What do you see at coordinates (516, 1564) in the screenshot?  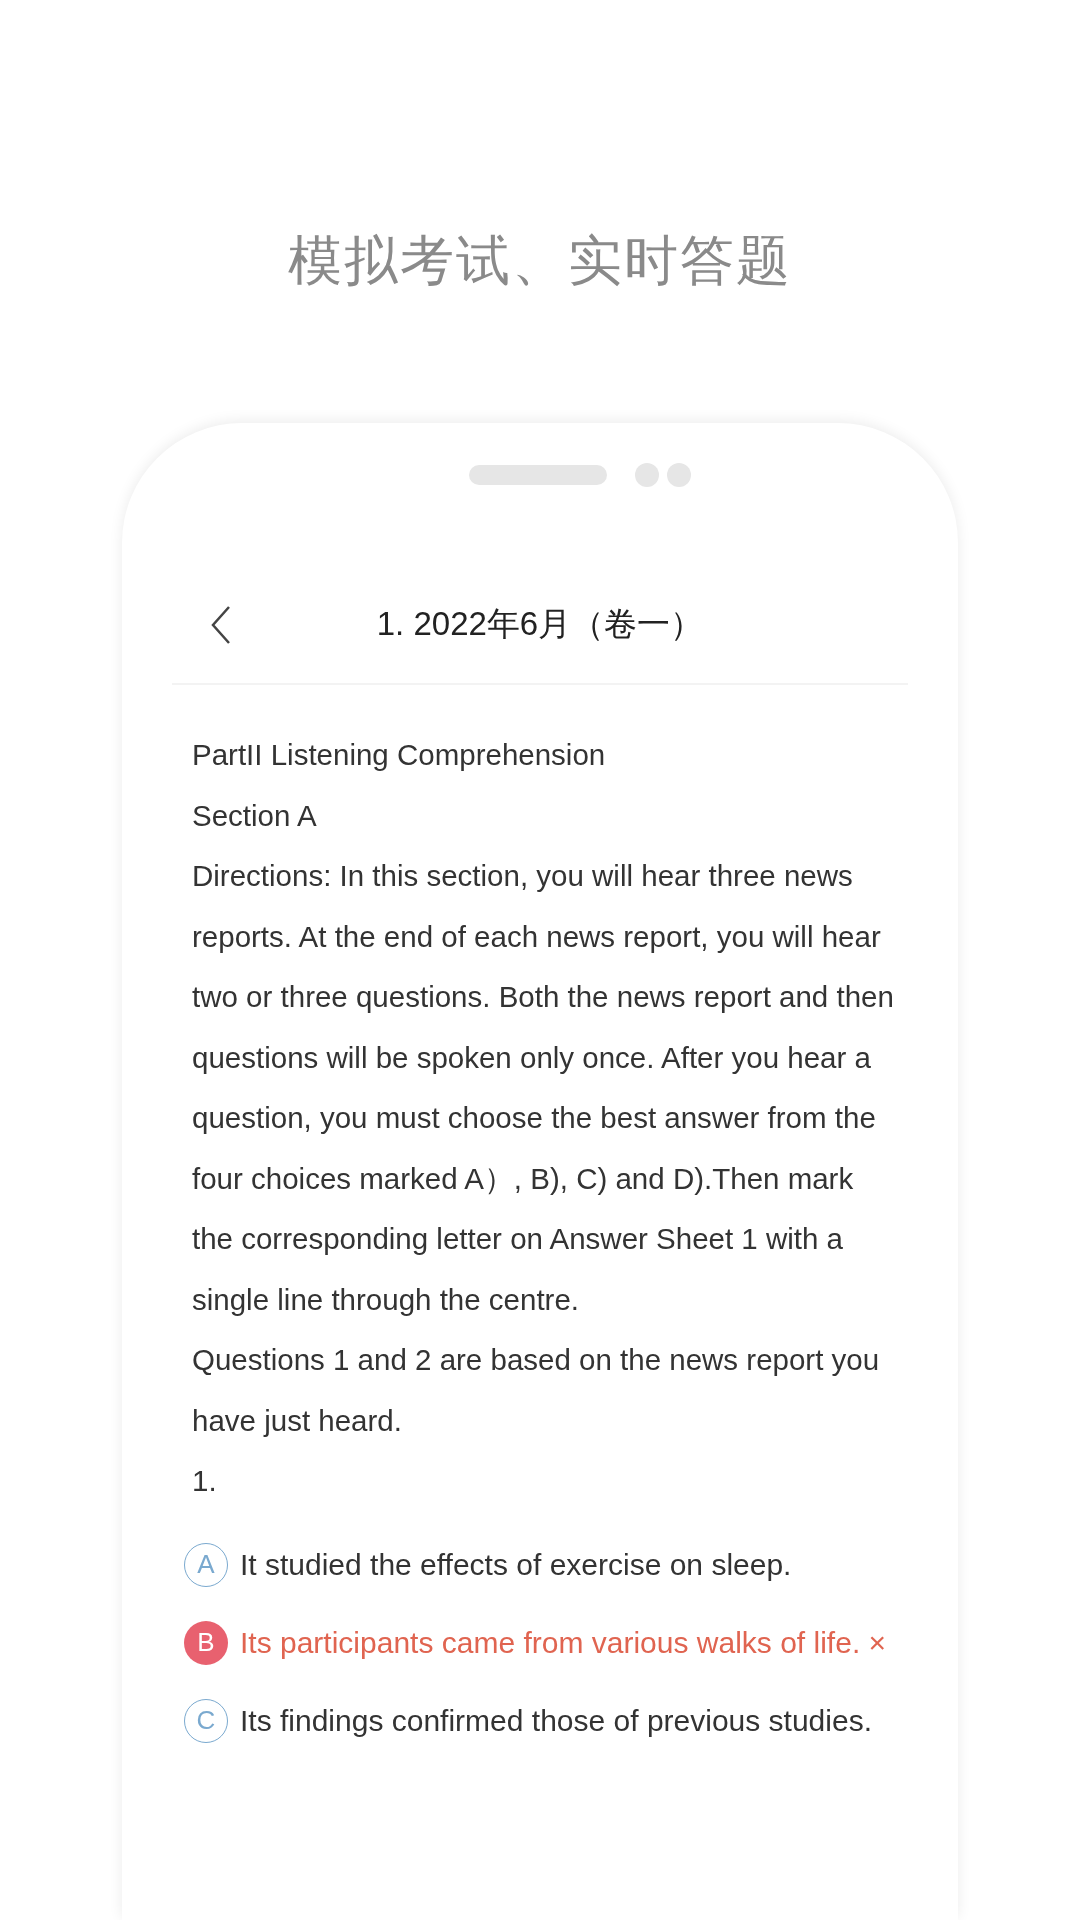 I see `option-text: It studied the effects of exercise on sleep.` at bounding box center [516, 1564].